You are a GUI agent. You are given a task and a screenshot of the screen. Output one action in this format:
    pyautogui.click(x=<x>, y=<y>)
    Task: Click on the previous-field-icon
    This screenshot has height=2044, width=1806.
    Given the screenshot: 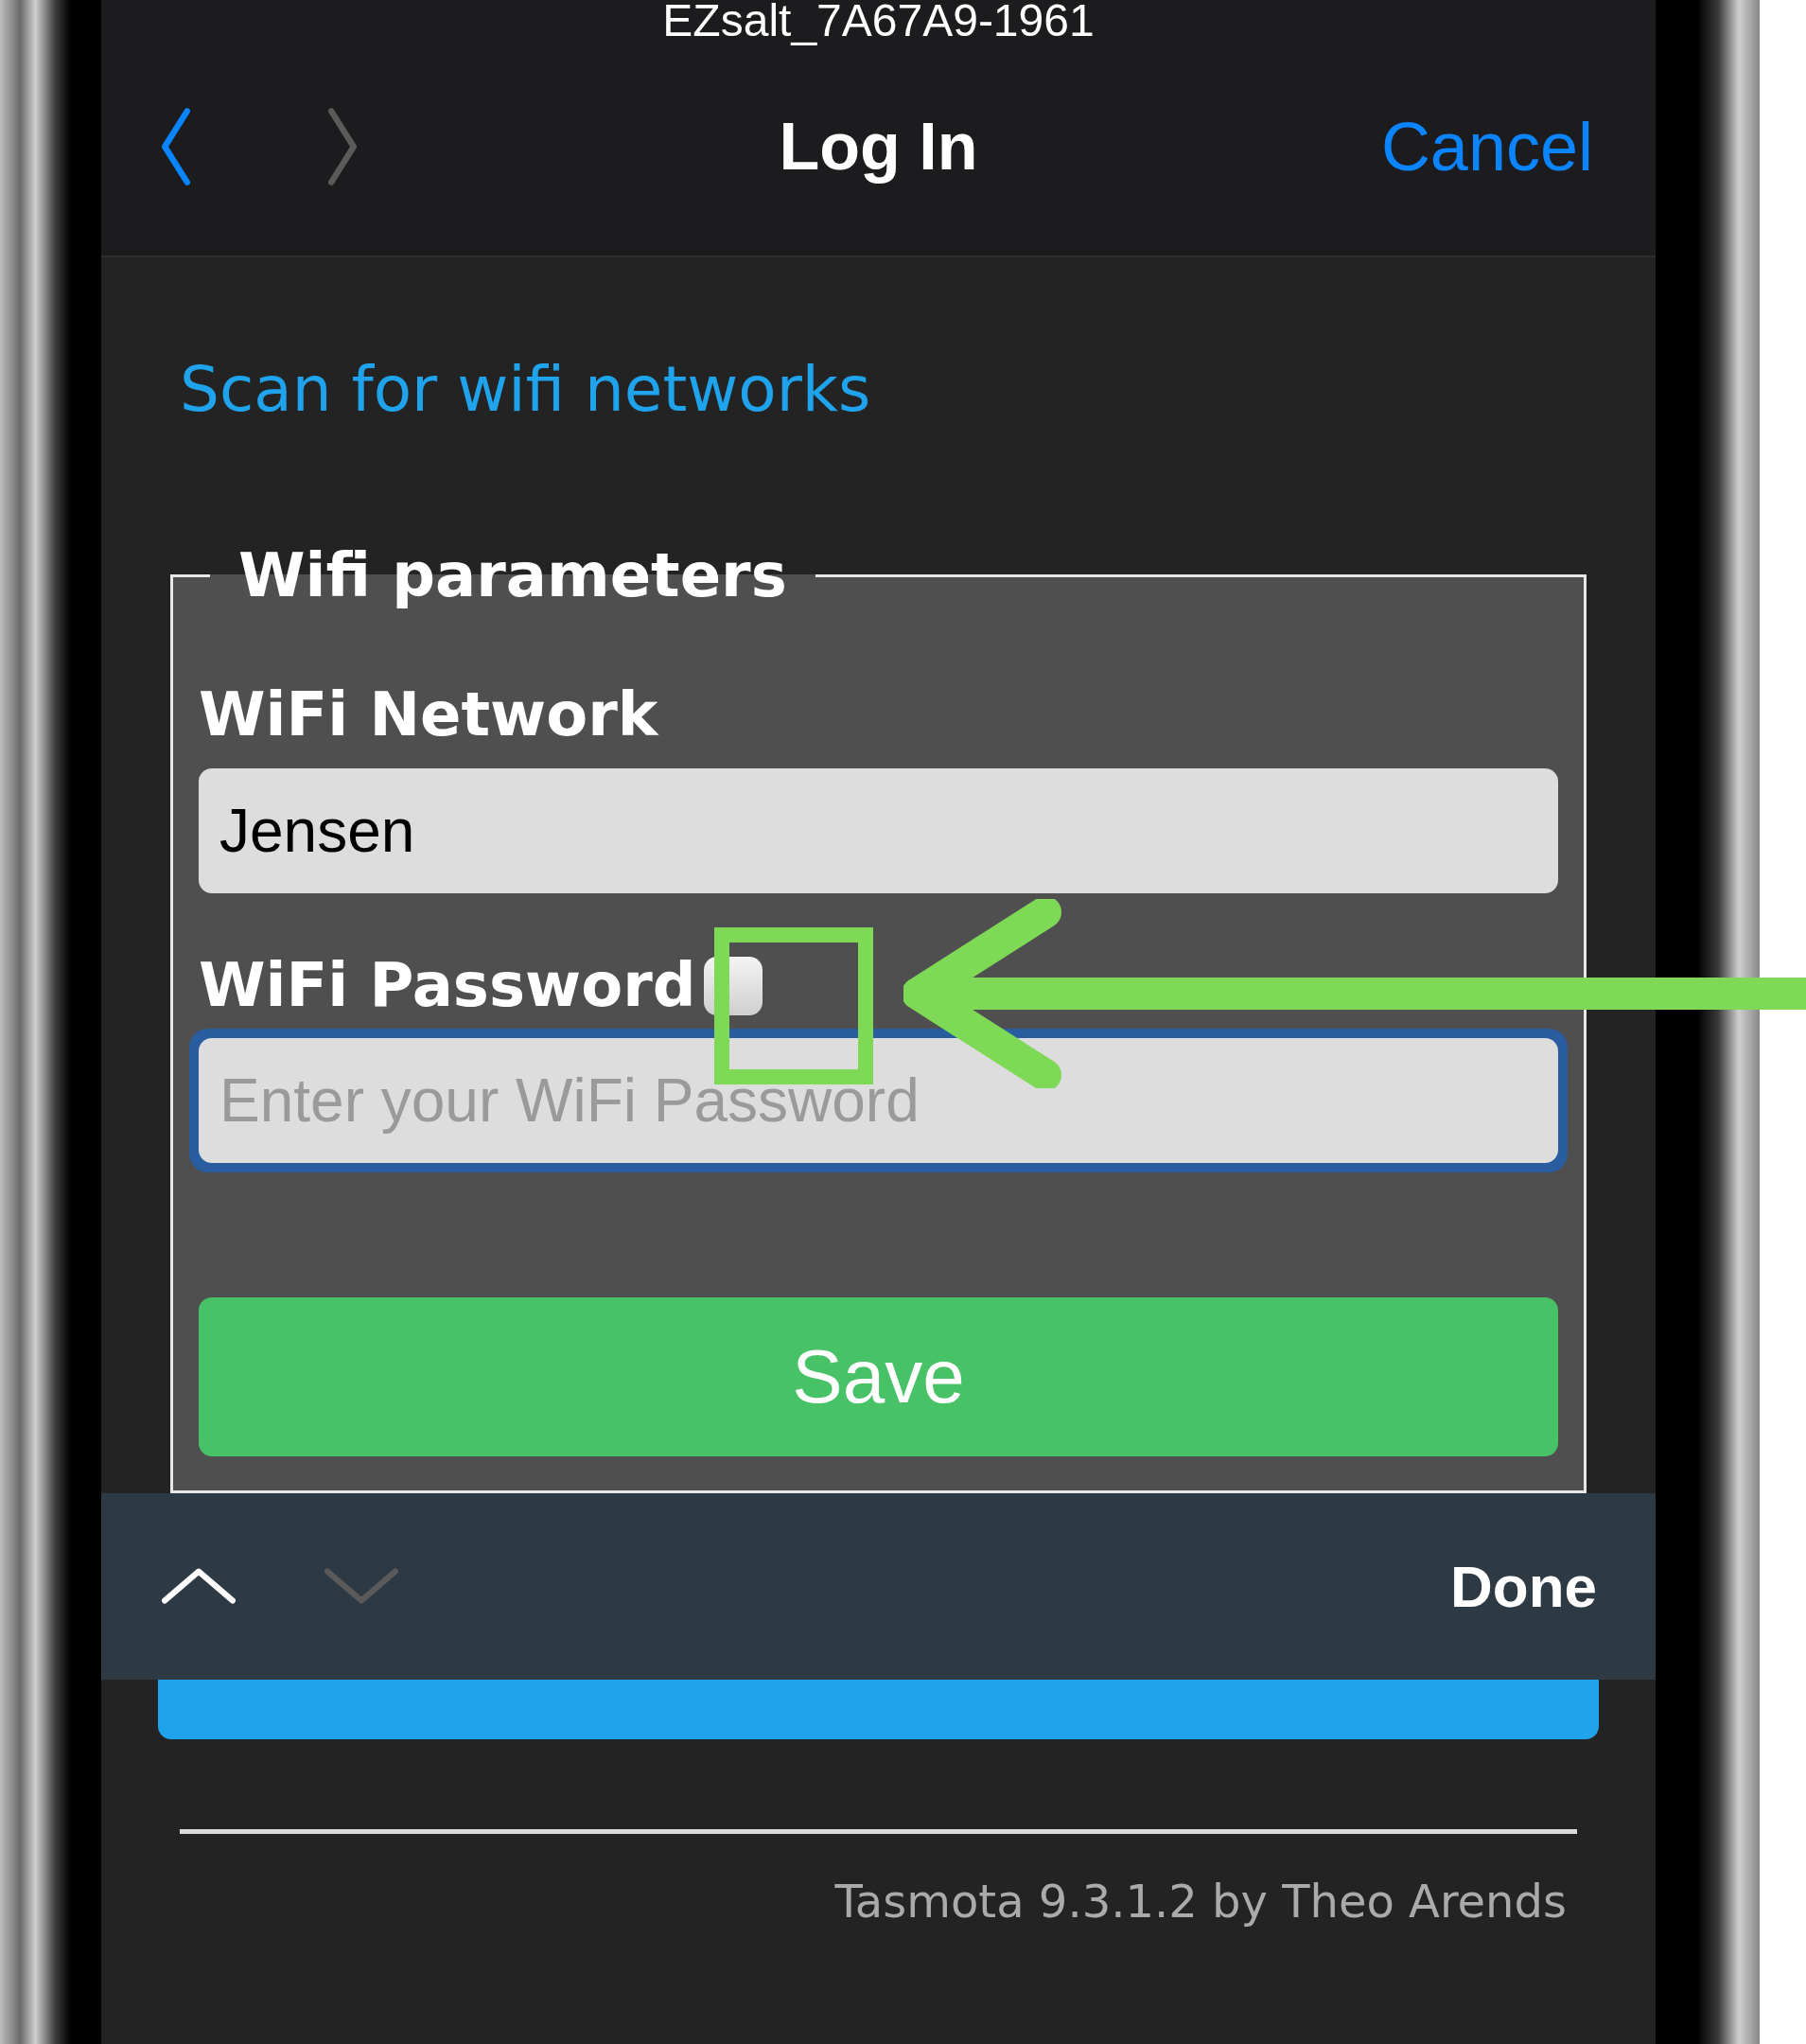 What is the action you would take?
    pyautogui.click(x=198, y=1586)
    